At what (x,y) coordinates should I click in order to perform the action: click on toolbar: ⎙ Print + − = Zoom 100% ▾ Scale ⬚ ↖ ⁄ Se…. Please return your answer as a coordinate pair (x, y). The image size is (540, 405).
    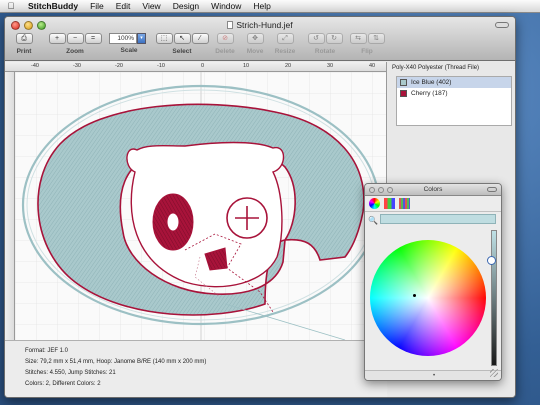
    Looking at the image, I should click on (260, 45).